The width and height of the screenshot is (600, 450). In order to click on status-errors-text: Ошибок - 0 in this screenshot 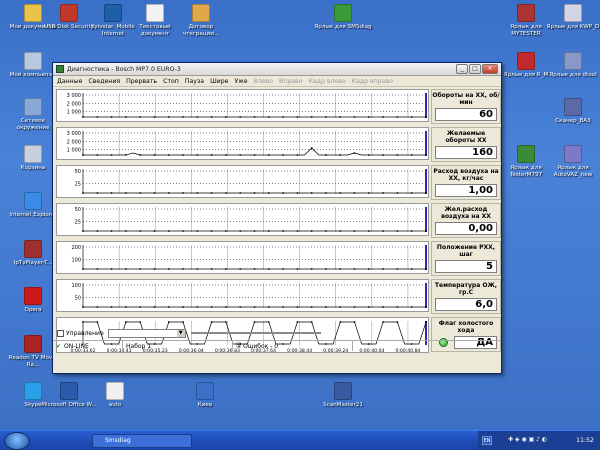, I will do `click(261, 346)`.